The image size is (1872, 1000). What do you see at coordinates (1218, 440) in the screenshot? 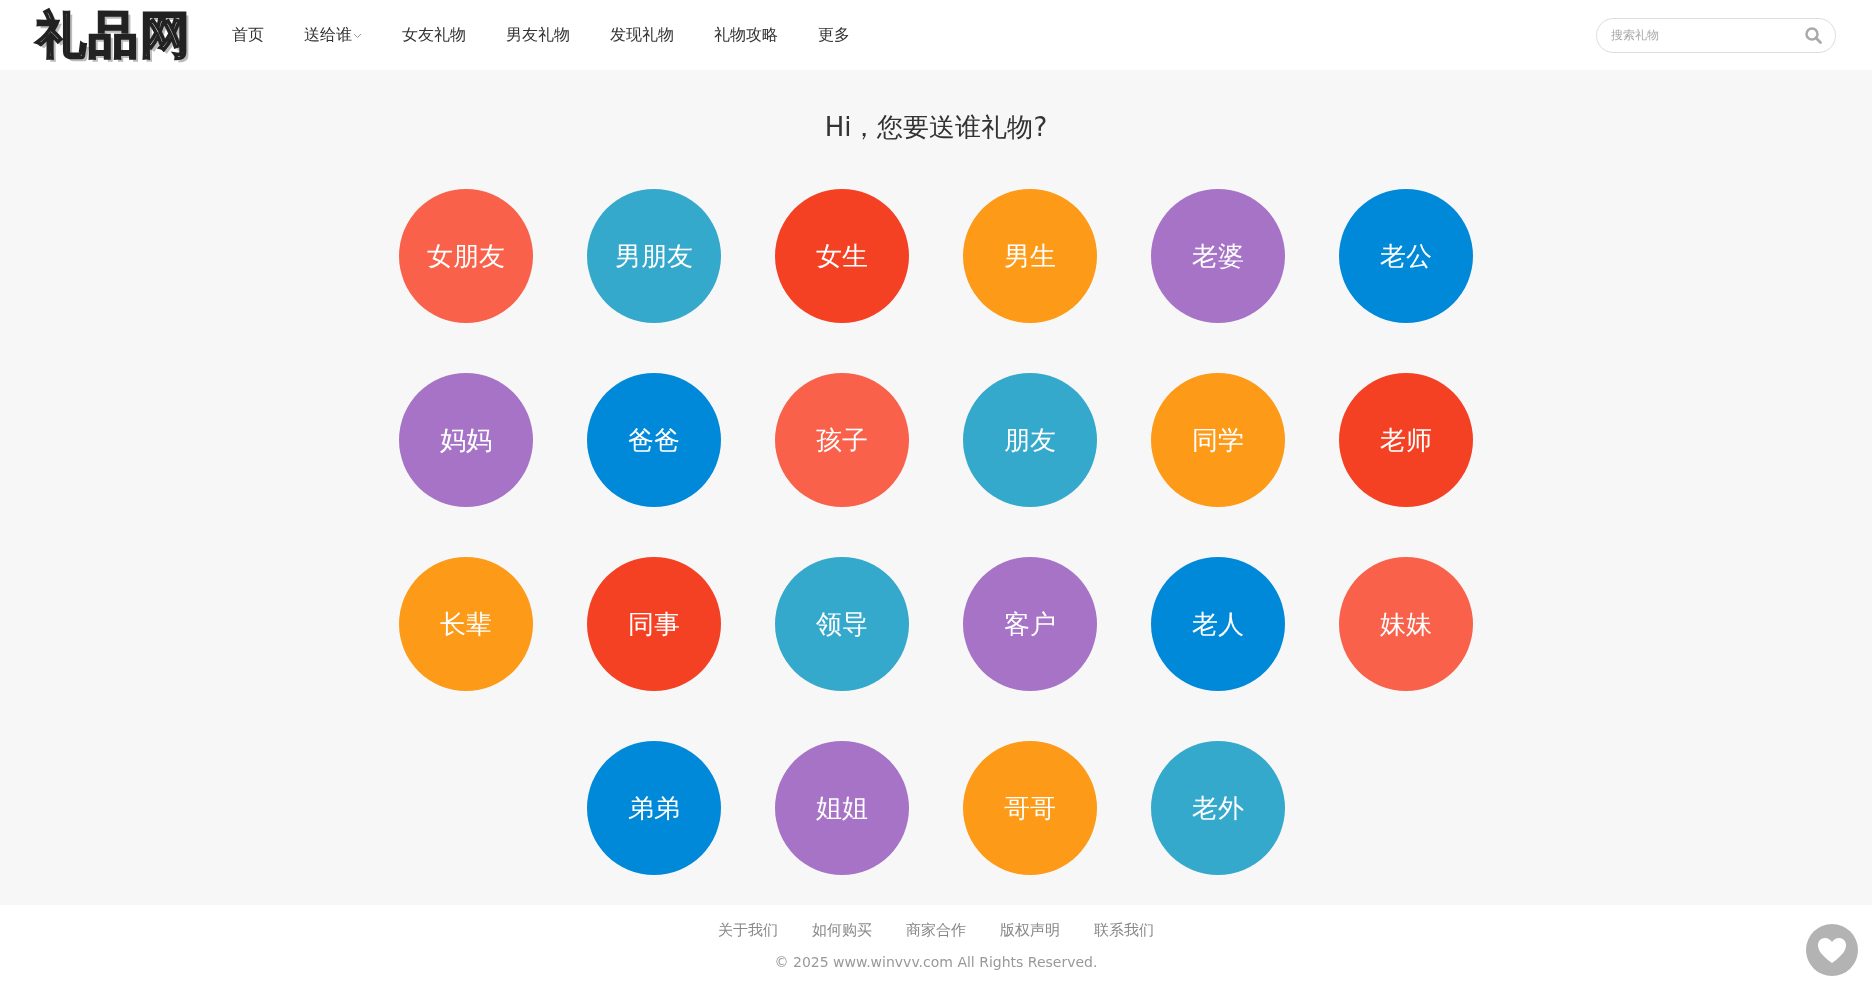
I see `recipient-button: 同学` at bounding box center [1218, 440].